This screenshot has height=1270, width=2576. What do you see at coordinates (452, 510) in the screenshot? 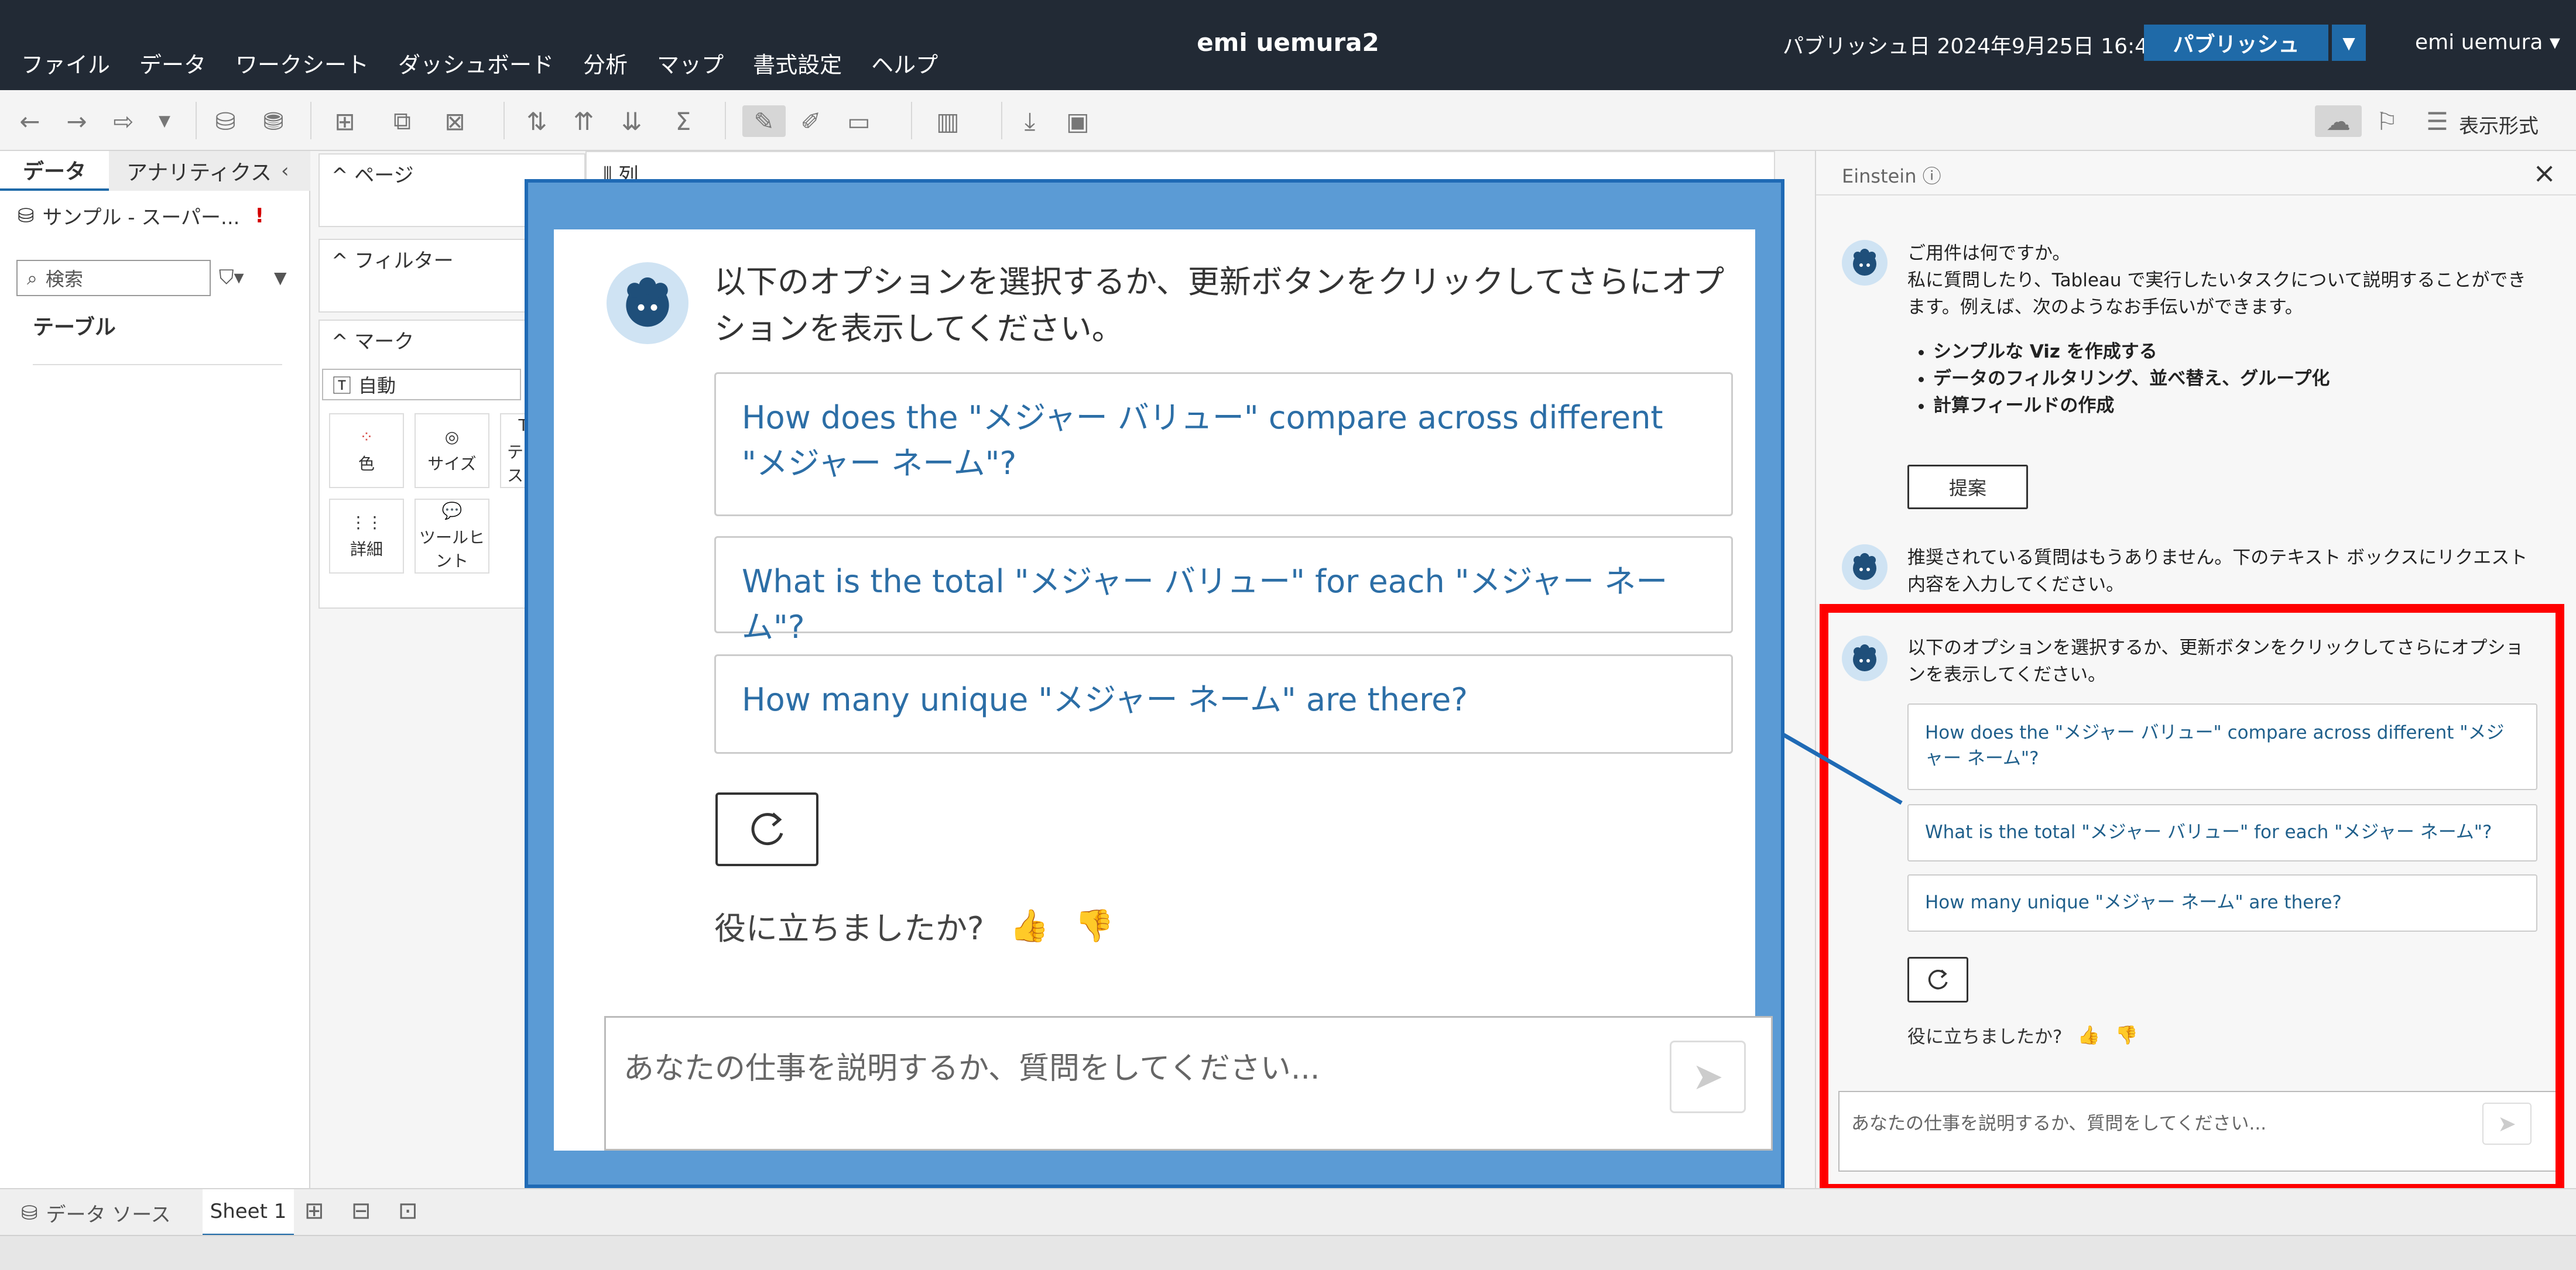
I see `tooltip-icon: 💬` at bounding box center [452, 510].